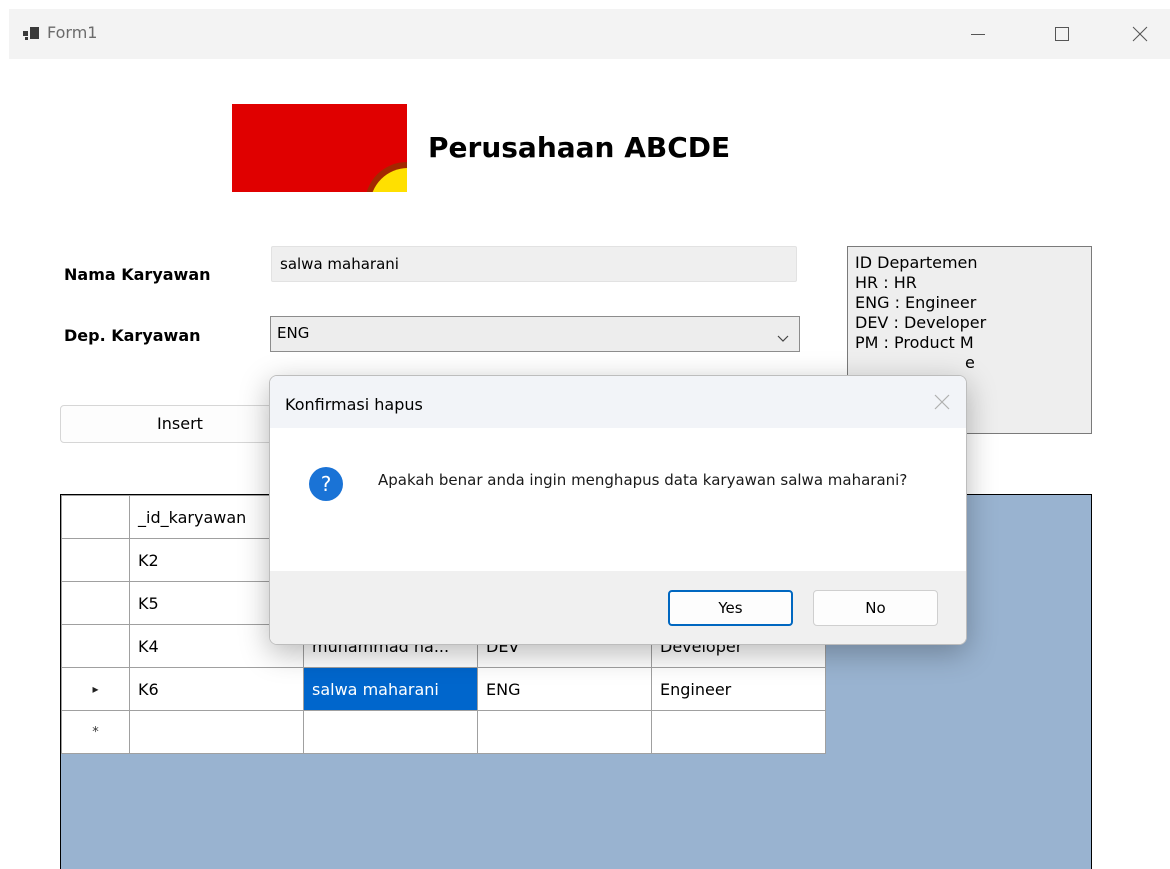 The height and width of the screenshot is (869, 1170). I want to click on new-row: *, so click(443, 732).